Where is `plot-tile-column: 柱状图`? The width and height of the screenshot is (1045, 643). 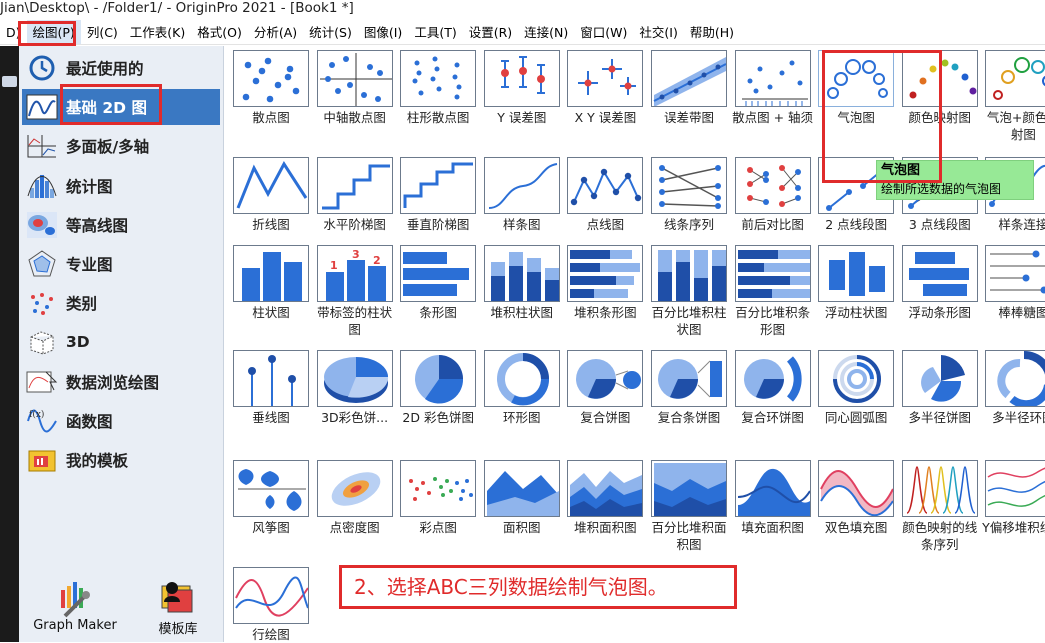 plot-tile-column: 柱状图 is located at coordinates (271, 283).